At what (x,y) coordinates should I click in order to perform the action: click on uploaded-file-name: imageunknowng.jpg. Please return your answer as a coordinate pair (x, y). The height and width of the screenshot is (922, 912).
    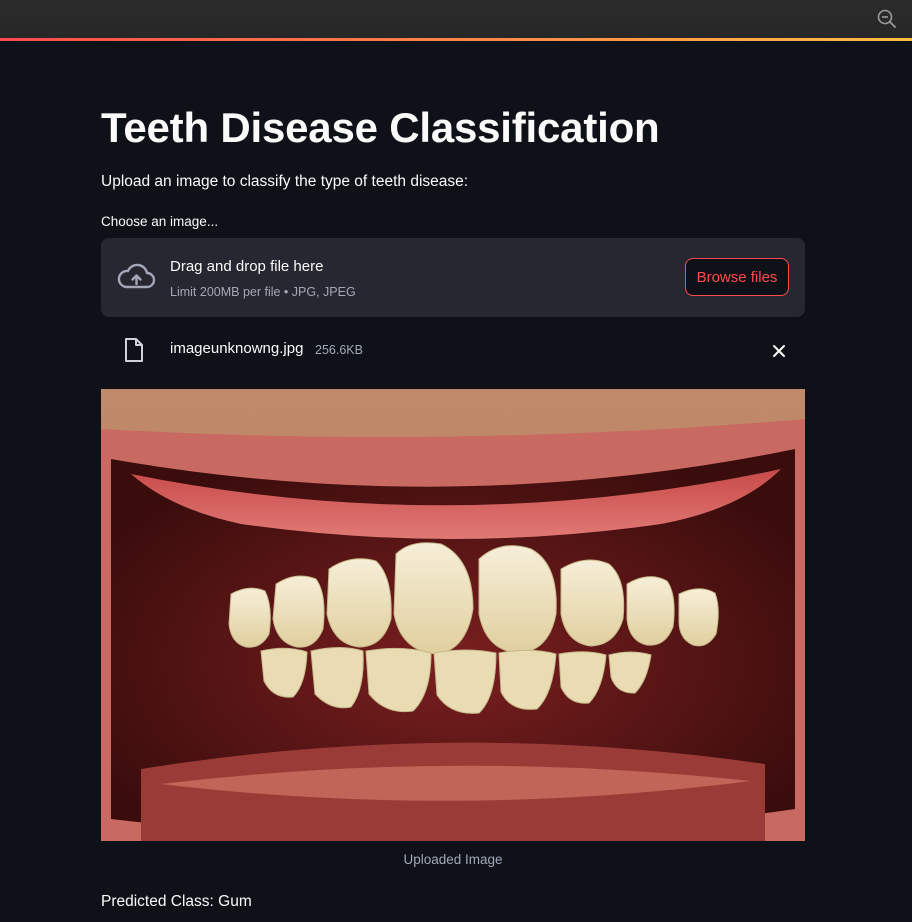
    Looking at the image, I should click on (237, 348).